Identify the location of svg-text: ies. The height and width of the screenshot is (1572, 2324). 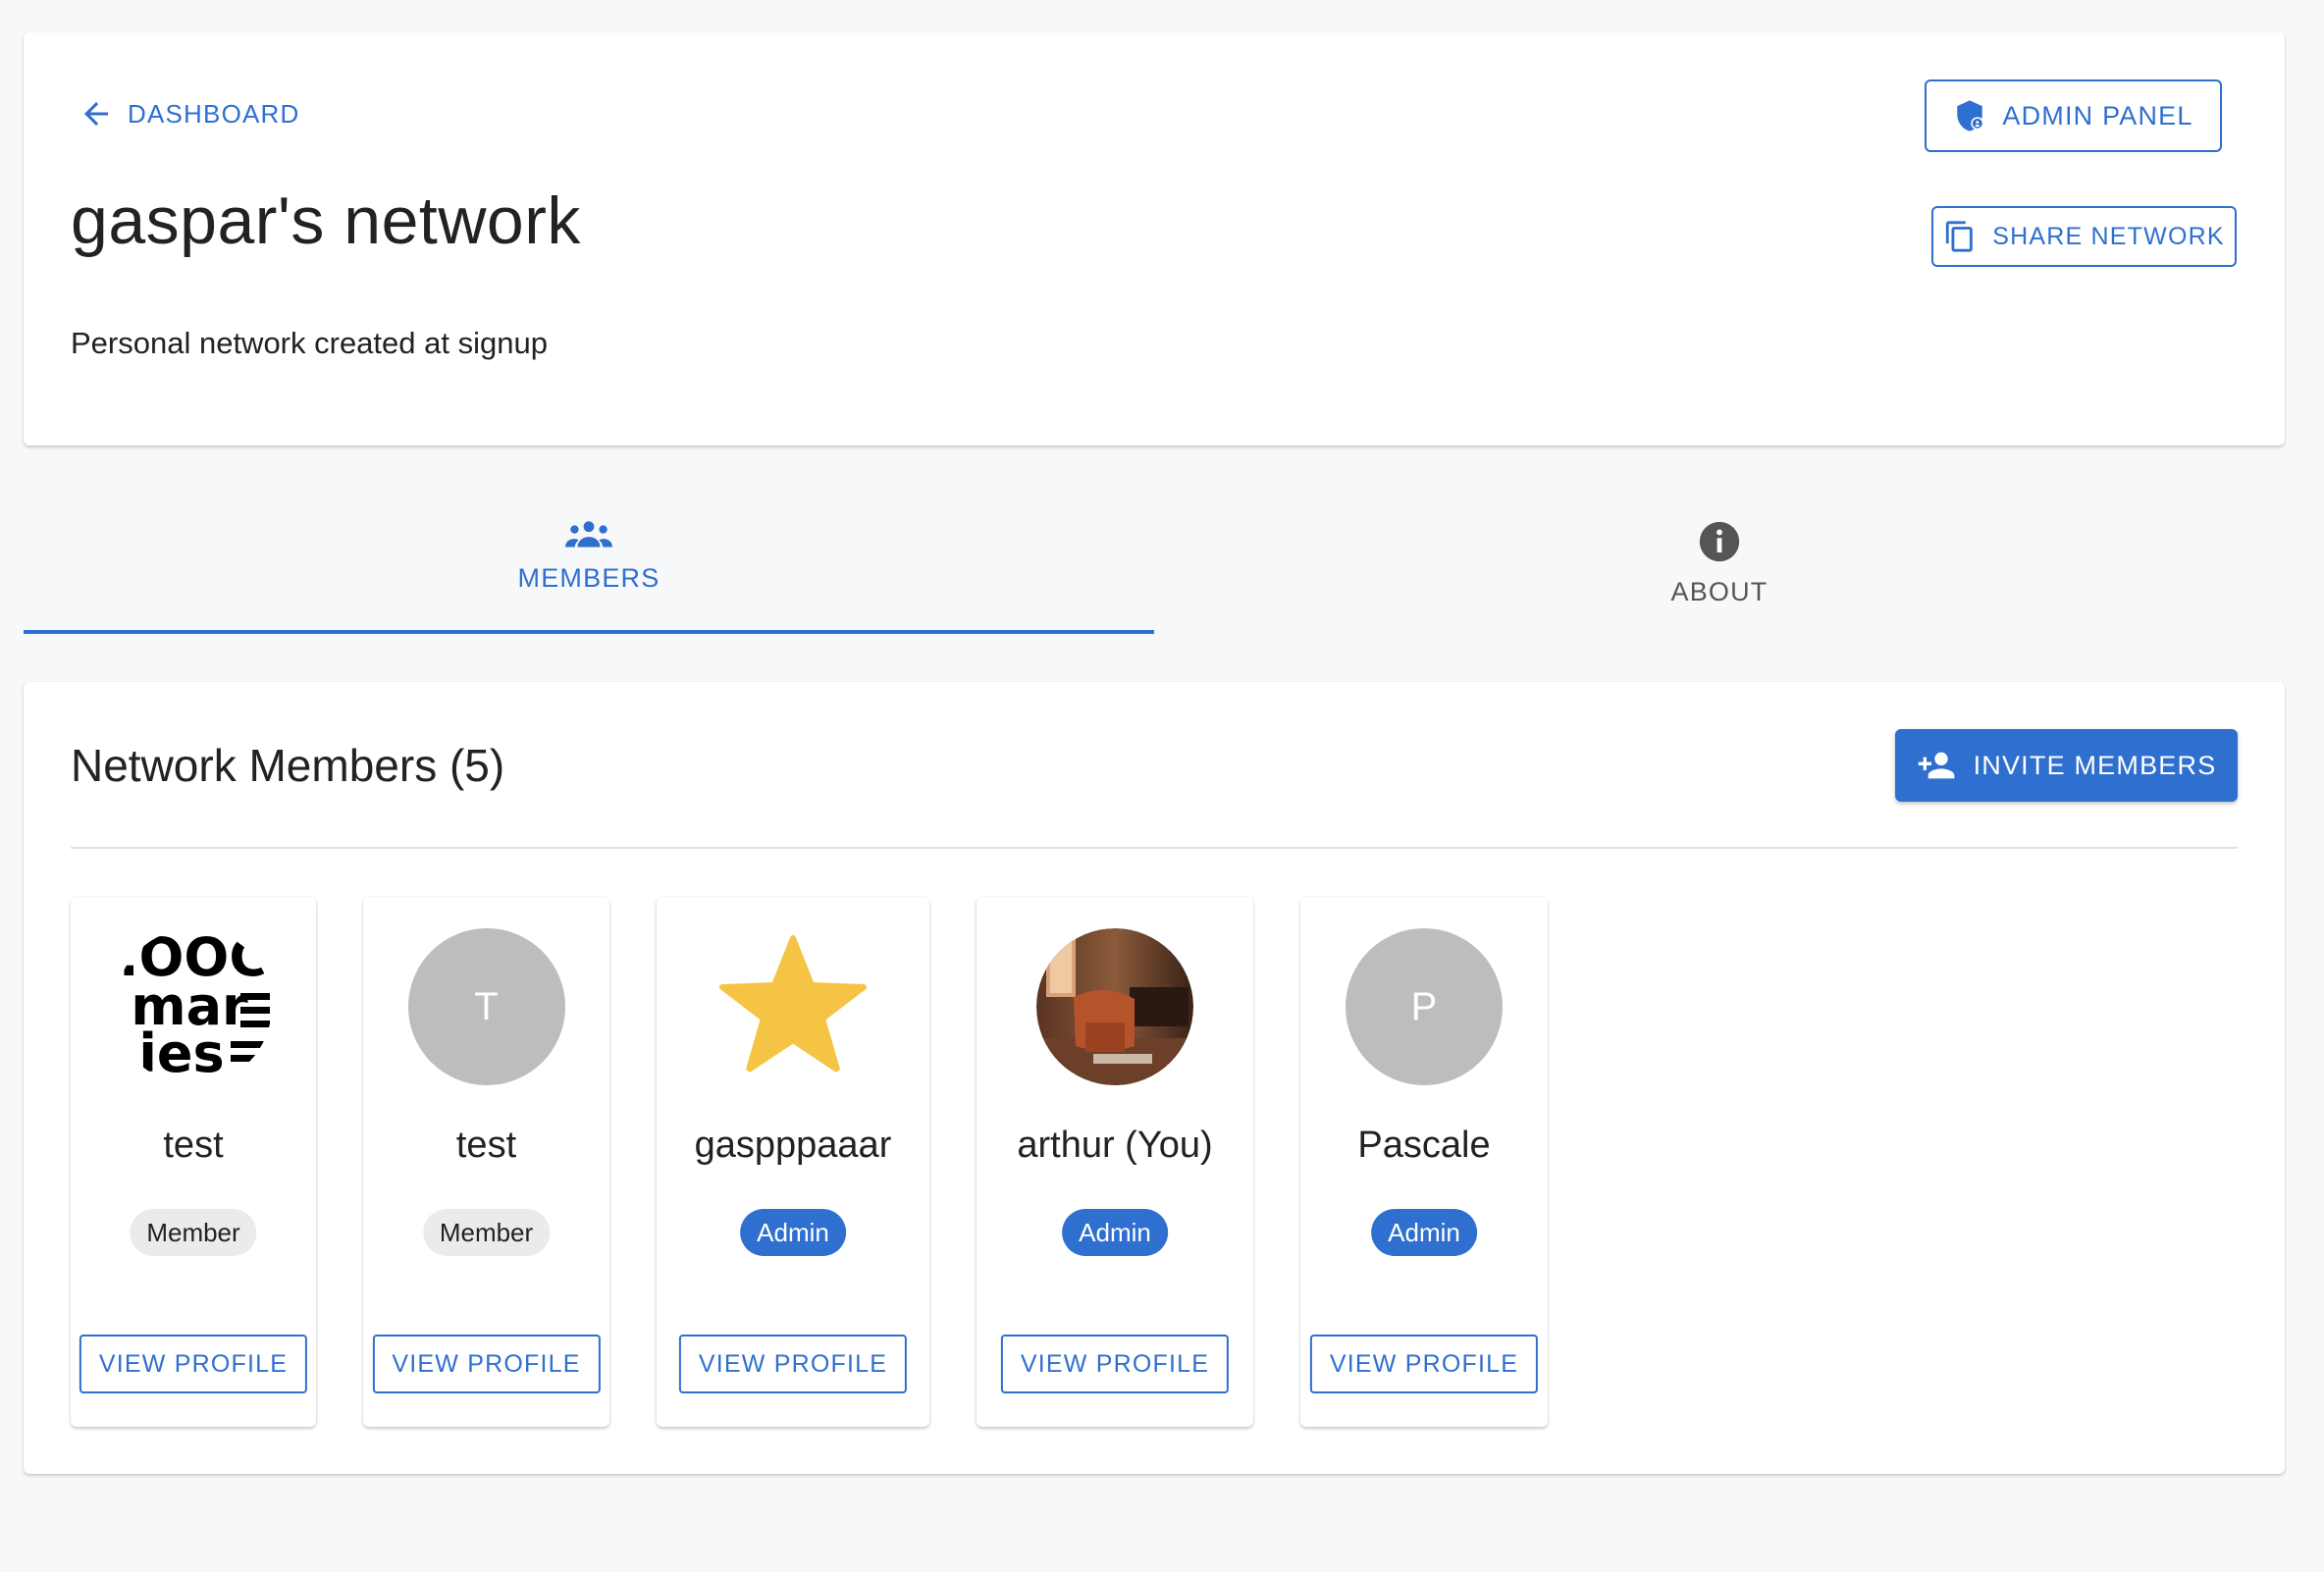
(181, 1053).